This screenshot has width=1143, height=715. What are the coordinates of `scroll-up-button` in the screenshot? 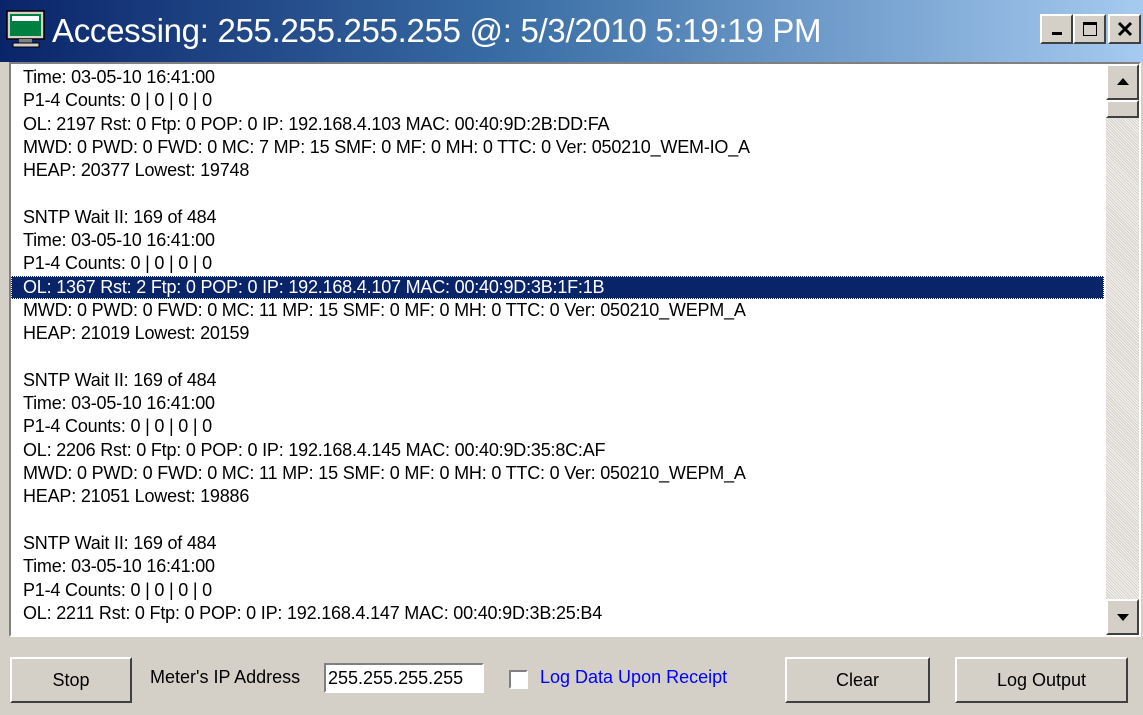 It's located at (1122, 82).